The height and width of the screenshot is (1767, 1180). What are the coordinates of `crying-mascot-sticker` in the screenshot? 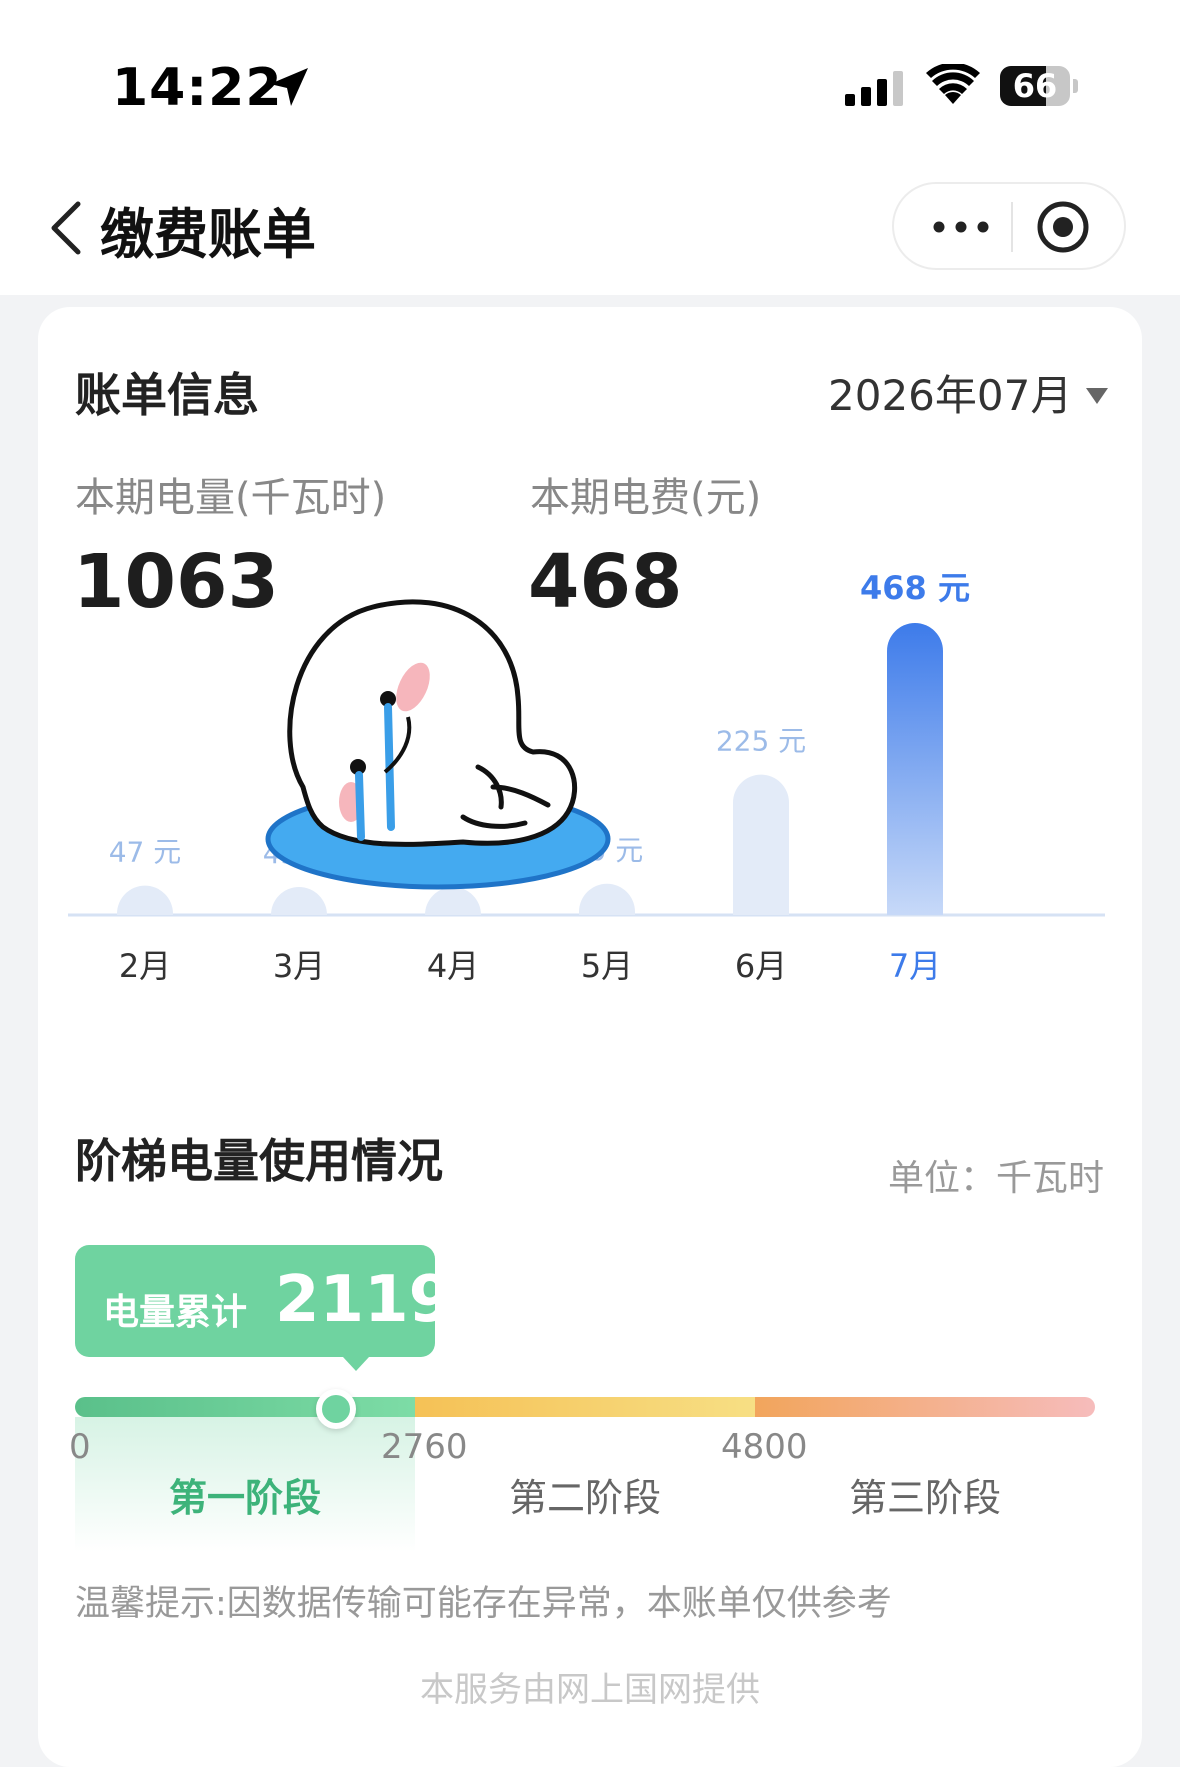 It's located at (438, 744).